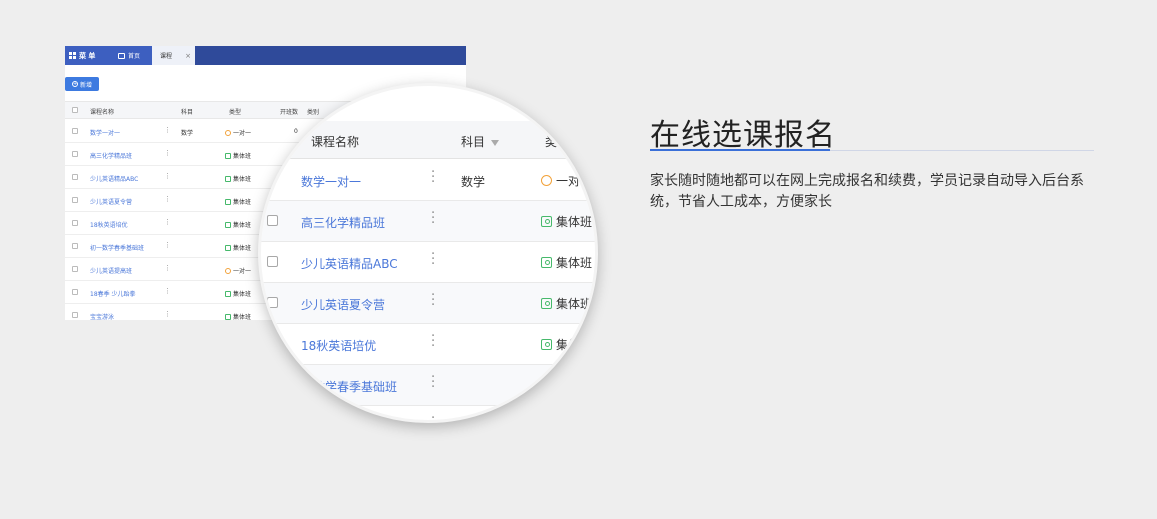 The image size is (1157, 519). Describe the element at coordinates (428, 385) in the screenshot. I see `magnified-table-row: 一数学春季基础班 · · ·` at that location.